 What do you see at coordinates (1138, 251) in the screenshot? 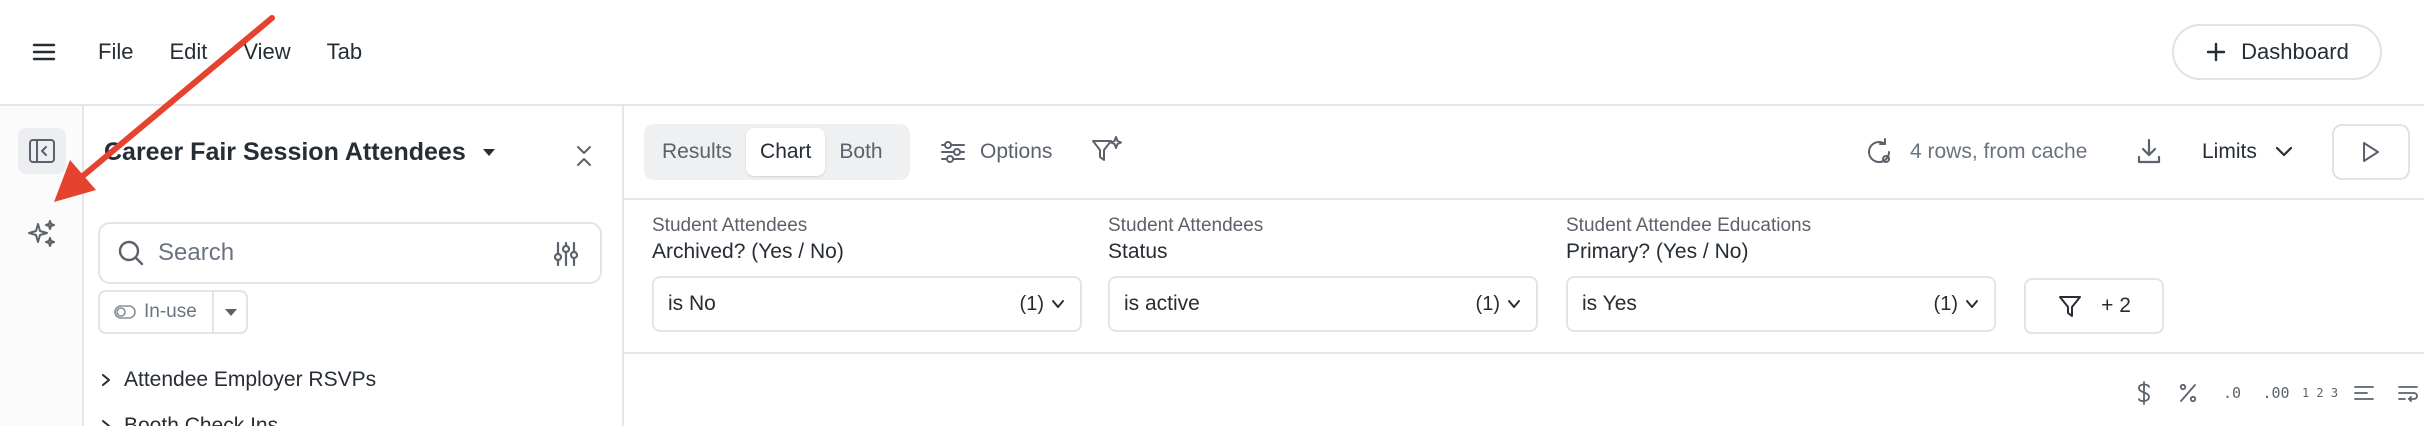
I see `filter-field-label: Status` at bounding box center [1138, 251].